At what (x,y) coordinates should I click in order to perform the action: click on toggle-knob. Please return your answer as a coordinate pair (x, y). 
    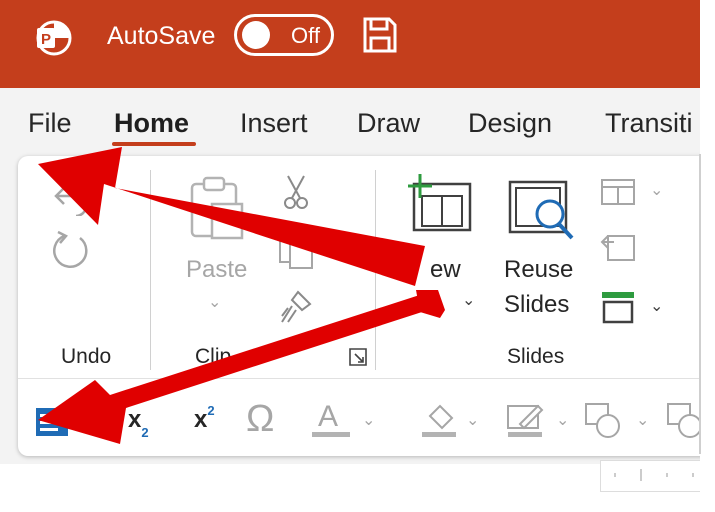
    Looking at the image, I should click on (256, 35).